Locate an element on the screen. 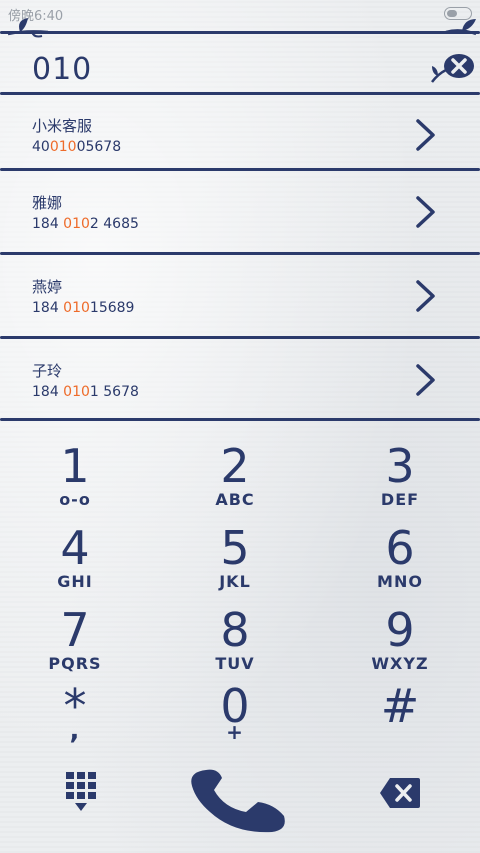  key-7: 7 PQRS is located at coordinates (75, 645).